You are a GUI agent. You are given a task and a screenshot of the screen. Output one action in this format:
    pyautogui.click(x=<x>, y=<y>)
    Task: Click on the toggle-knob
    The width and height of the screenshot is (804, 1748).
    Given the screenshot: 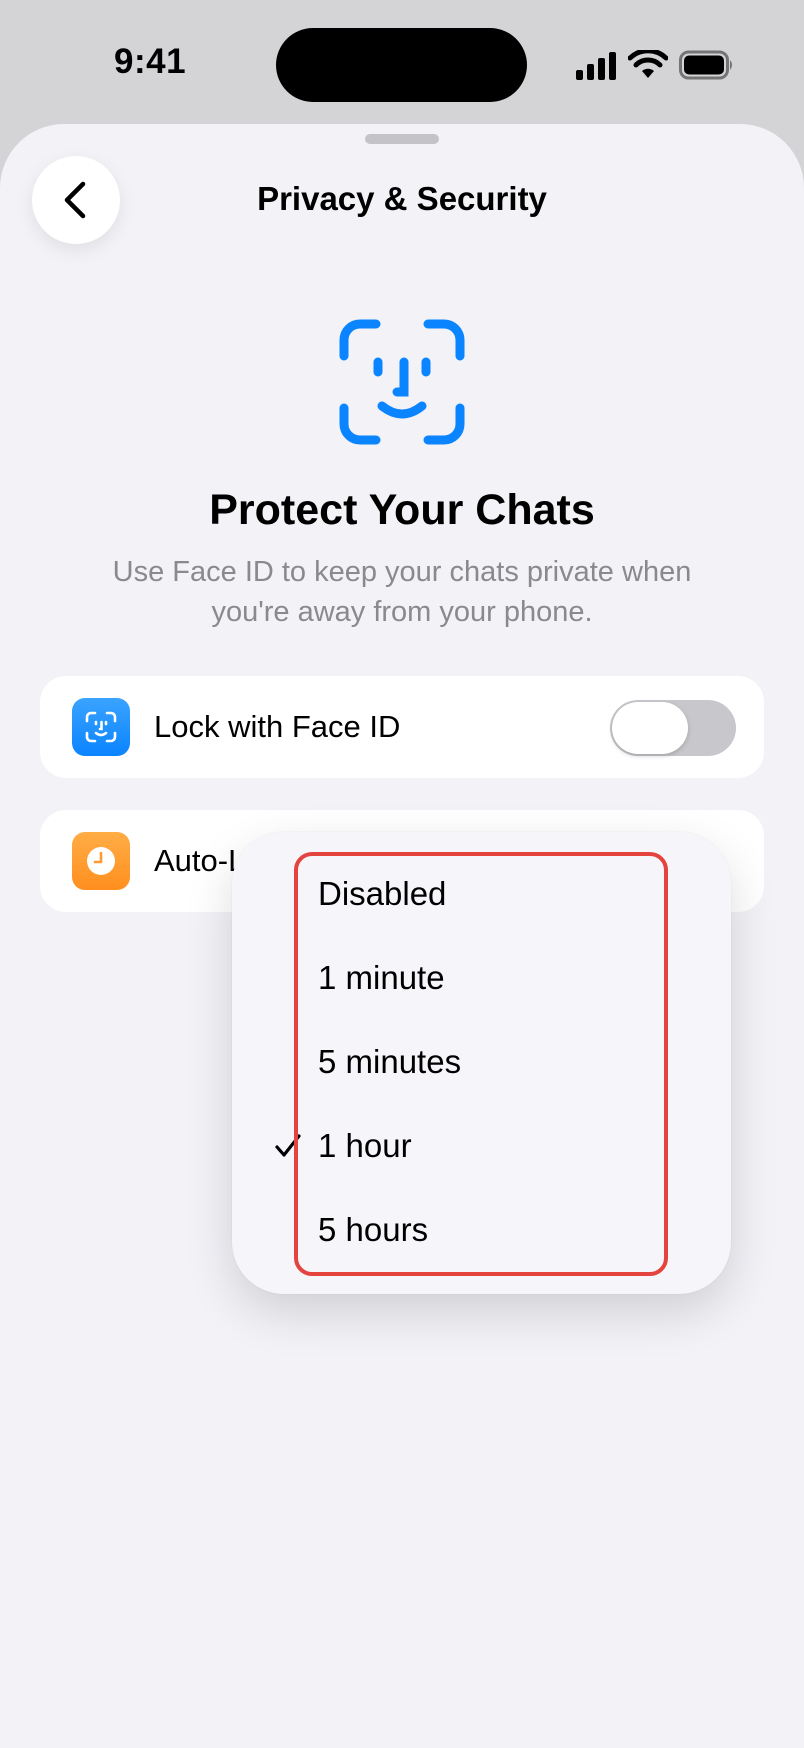 What is the action you would take?
    pyautogui.click(x=650, y=728)
    